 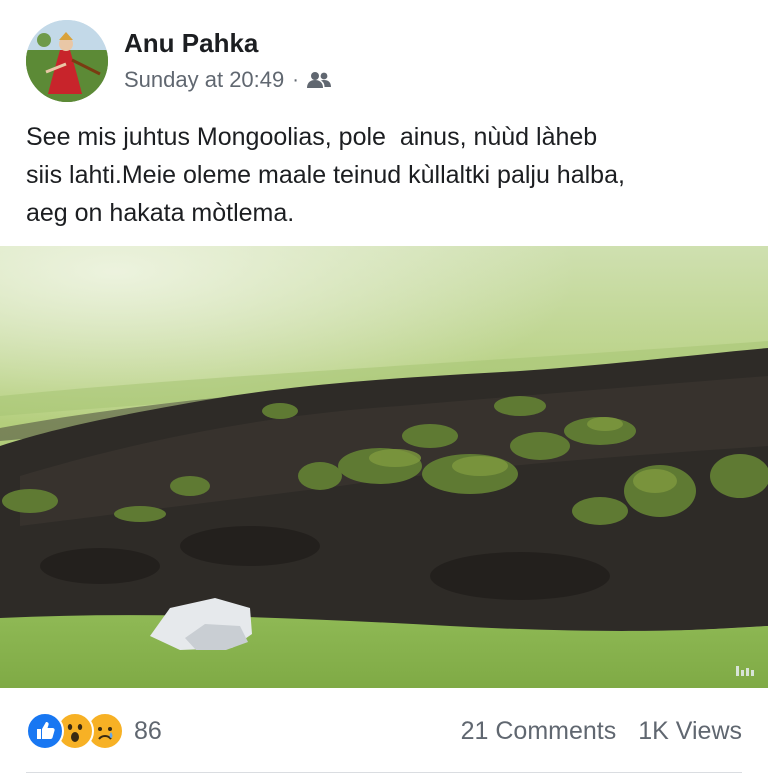 I want to click on post-timestamp: Sunday at 20:49, so click(x=204, y=80).